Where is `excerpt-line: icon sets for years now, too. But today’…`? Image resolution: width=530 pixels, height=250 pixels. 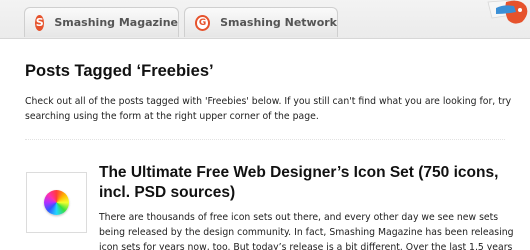
excerpt-line: icon sets for years now, too. But today’… is located at coordinates (306, 246).